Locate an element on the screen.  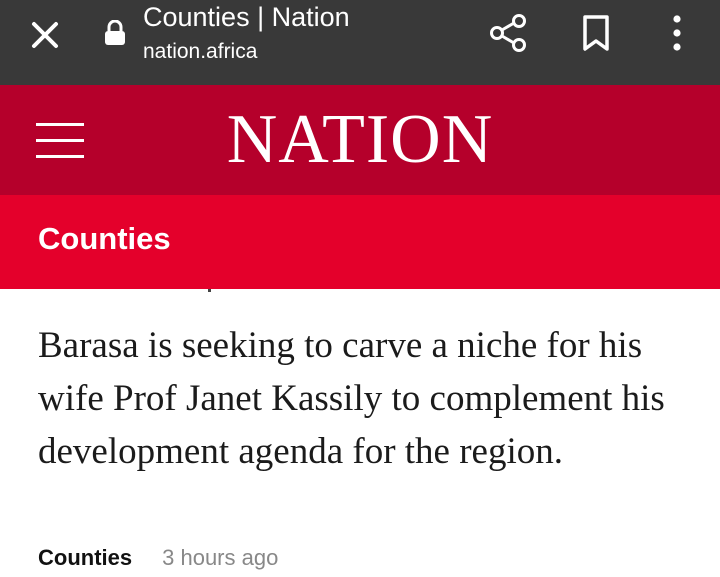
site-logo: NATION is located at coordinates (360, 140).